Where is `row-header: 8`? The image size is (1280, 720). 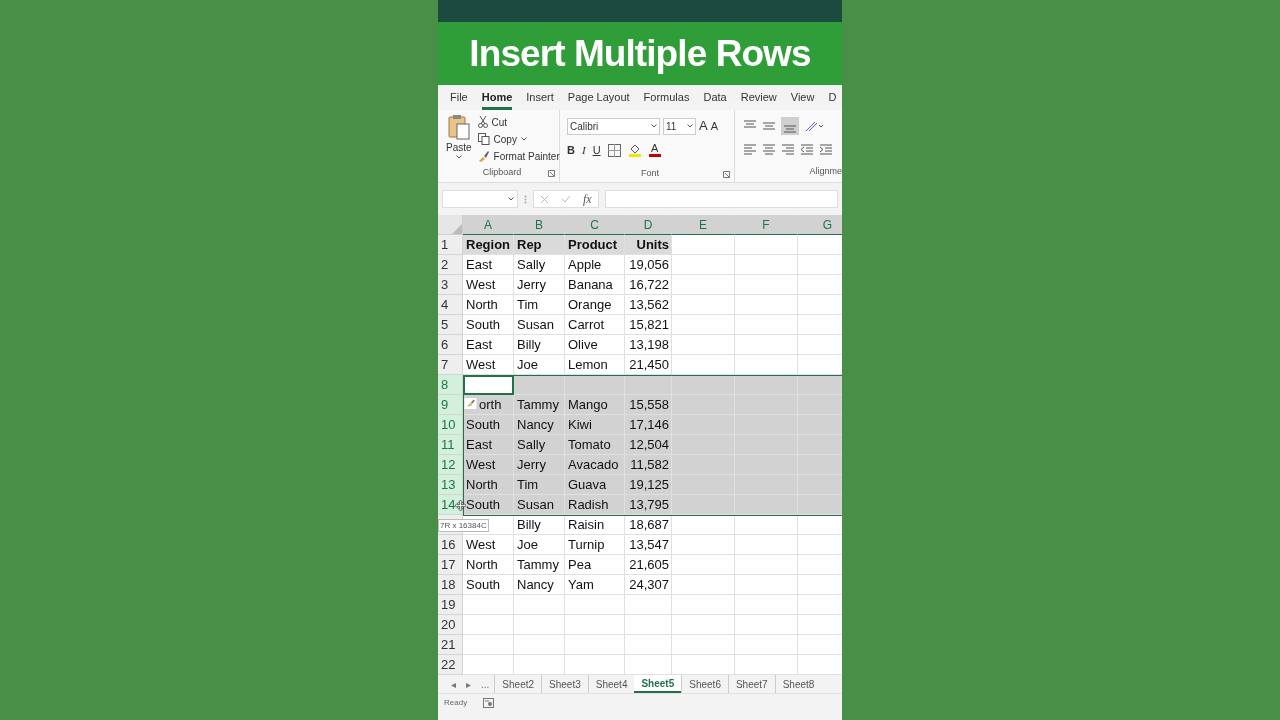 row-header: 8 is located at coordinates (450, 385).